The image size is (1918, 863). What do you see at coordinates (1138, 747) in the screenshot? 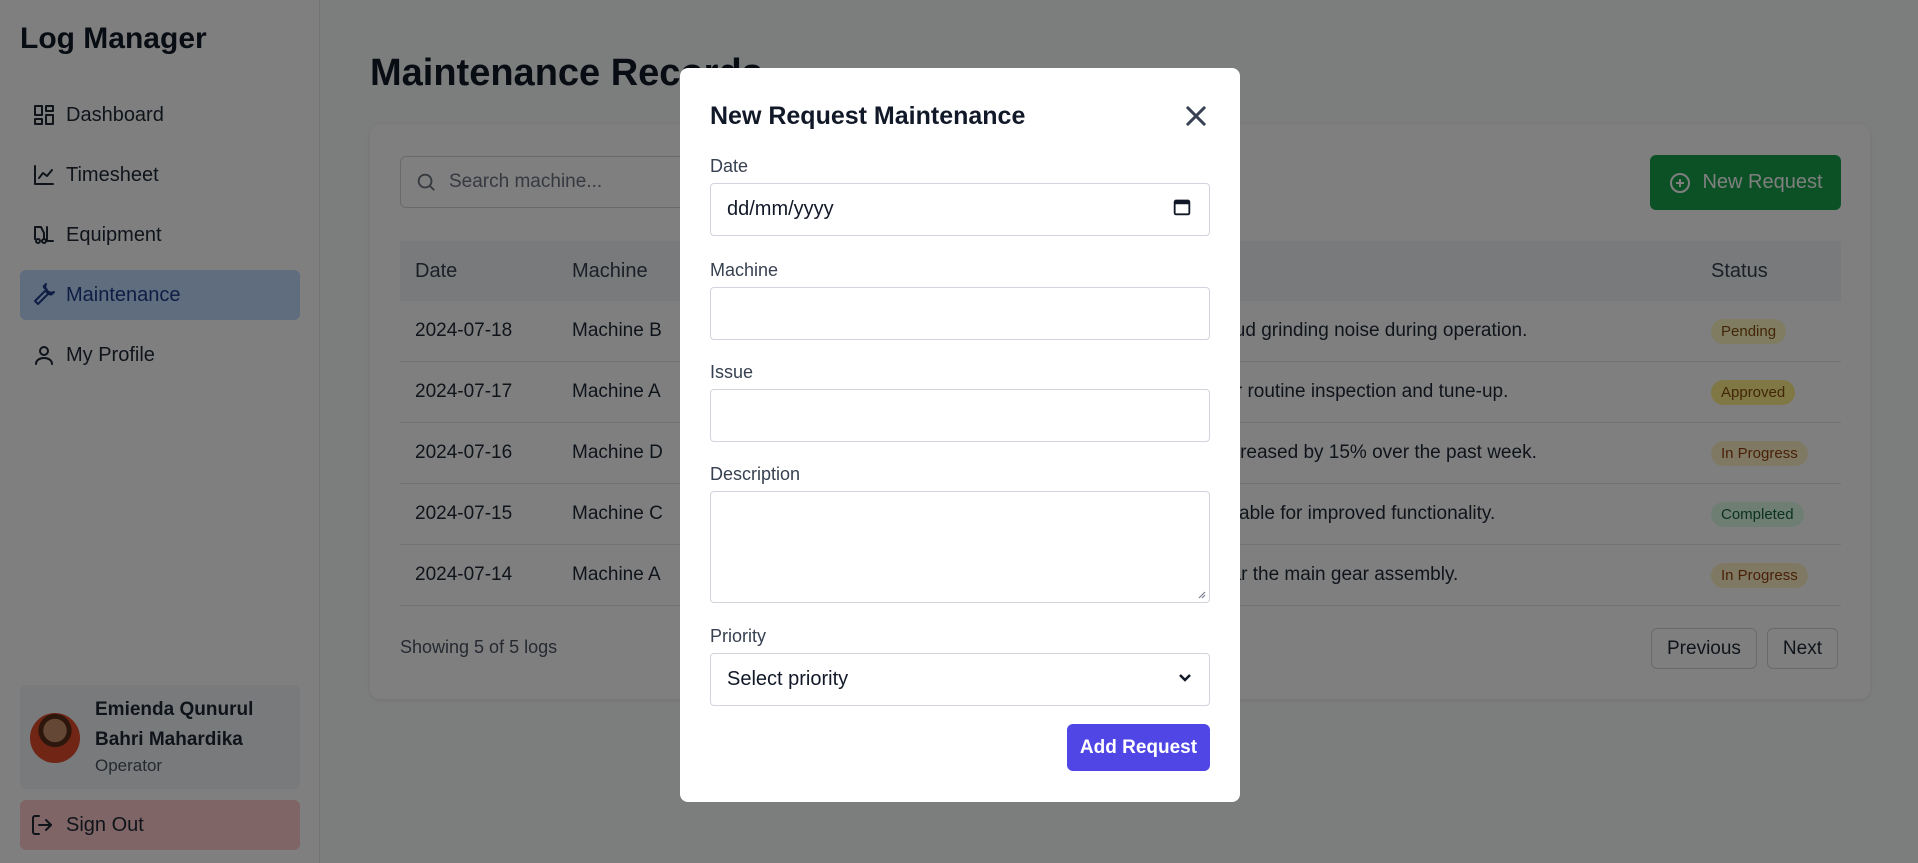
I see `add-request-button: Add Request` at bounding box center [1138, 747].